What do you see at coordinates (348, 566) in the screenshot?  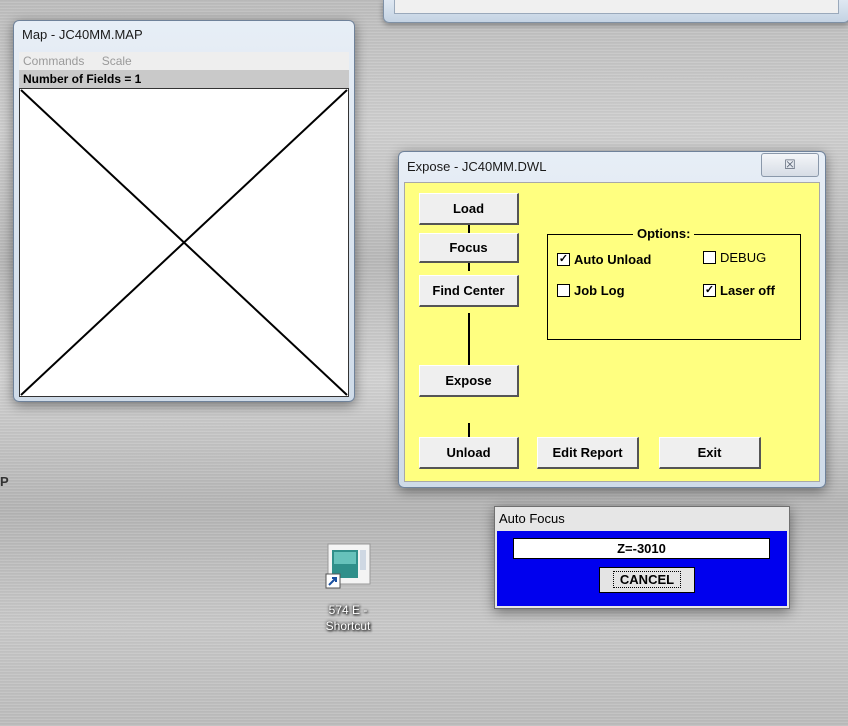 I see `application-shortcut-icon` at bounding box center [348, 566].